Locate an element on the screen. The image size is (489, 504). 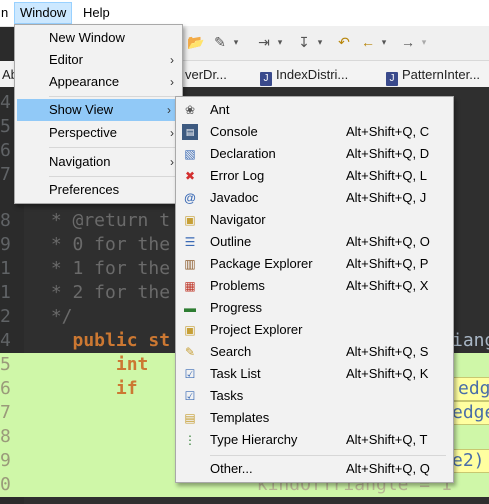
code-text: * 1 for the is located at coordinates (105, 268).